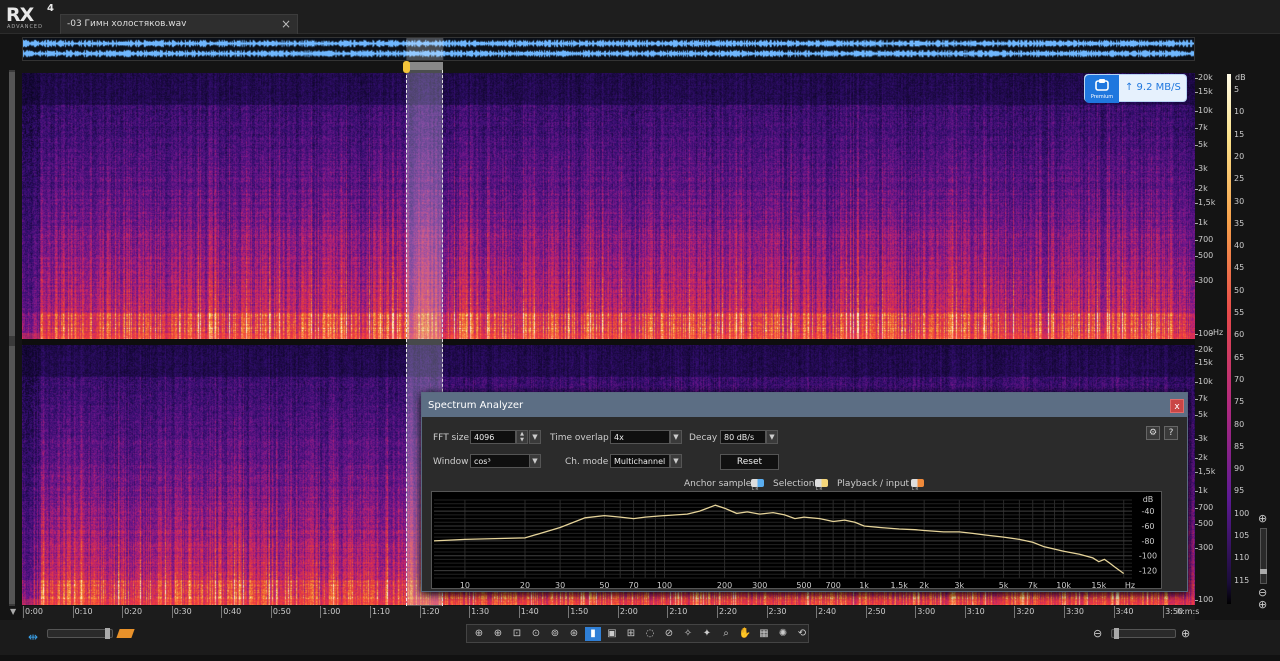  Describe the element at coordinates (1242, 513) in the screenshot. I see `db-tick: 100` at that location.